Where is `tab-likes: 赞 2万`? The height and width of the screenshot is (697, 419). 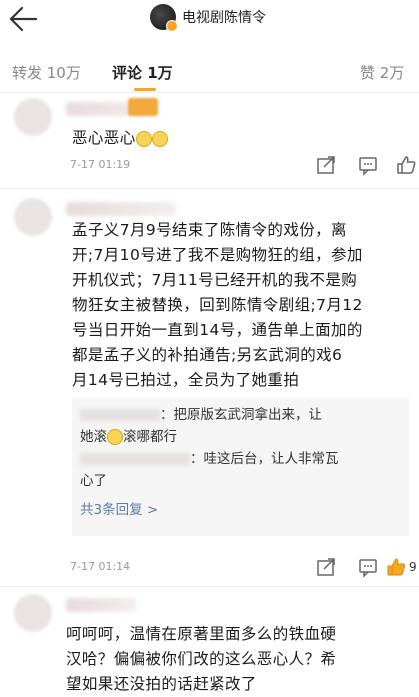 tab-likes: 赞 2万 is located at coordinates (382, 72).